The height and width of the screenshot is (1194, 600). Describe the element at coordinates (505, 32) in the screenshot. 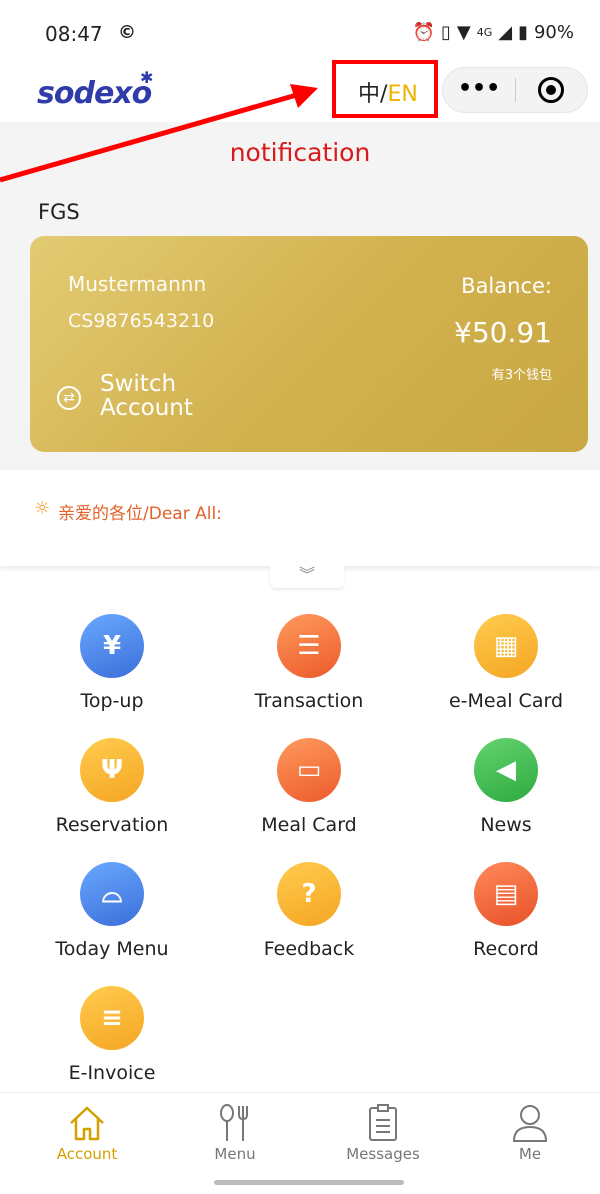

I see `signal-icon: ◢` at that location.